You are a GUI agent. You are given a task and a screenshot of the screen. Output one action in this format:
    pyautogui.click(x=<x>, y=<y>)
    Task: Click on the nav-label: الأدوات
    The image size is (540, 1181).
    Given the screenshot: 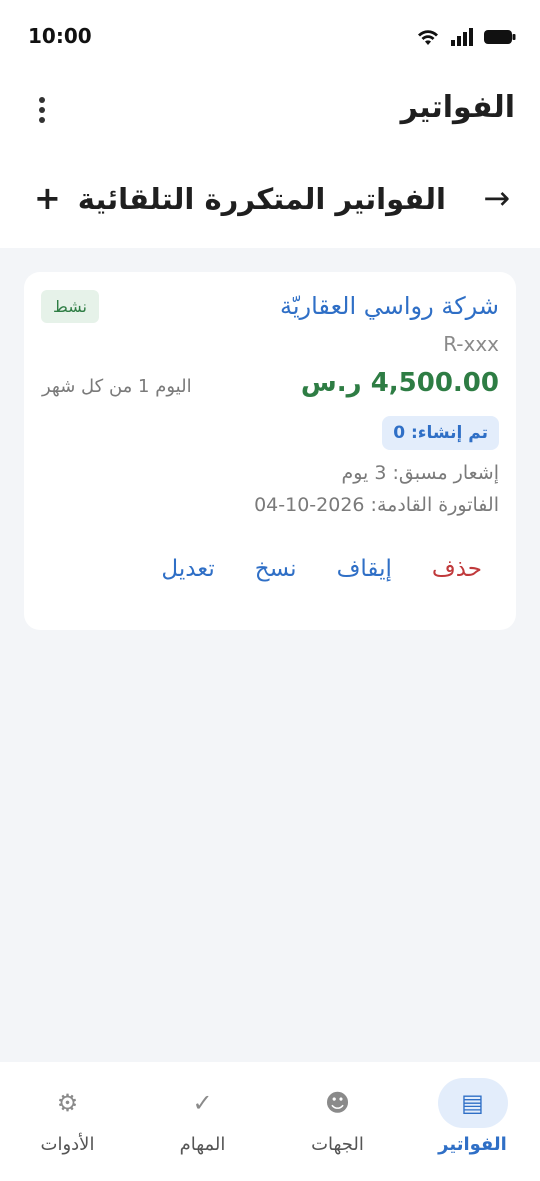 What is the action you would take?
    pyautogui.click(x=67, y=1144)
    